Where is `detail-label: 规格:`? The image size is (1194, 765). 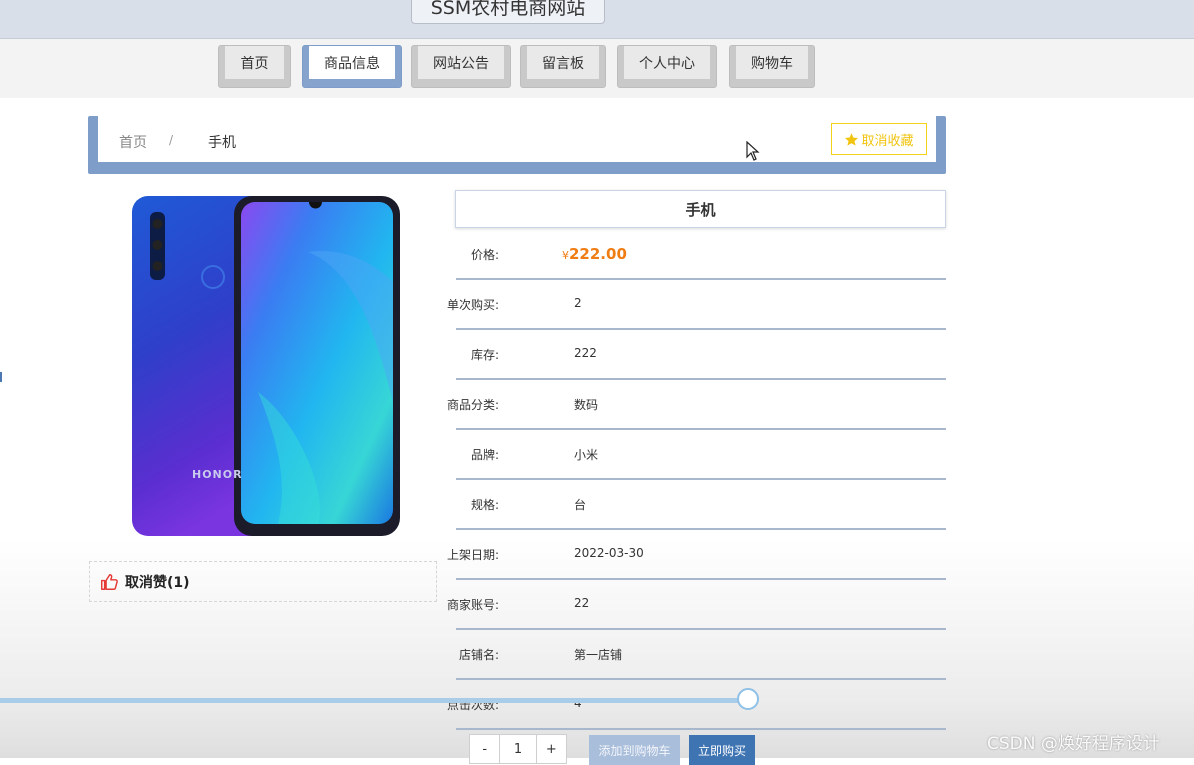
detail-label: 规格: is located at coordinates (484, 505).